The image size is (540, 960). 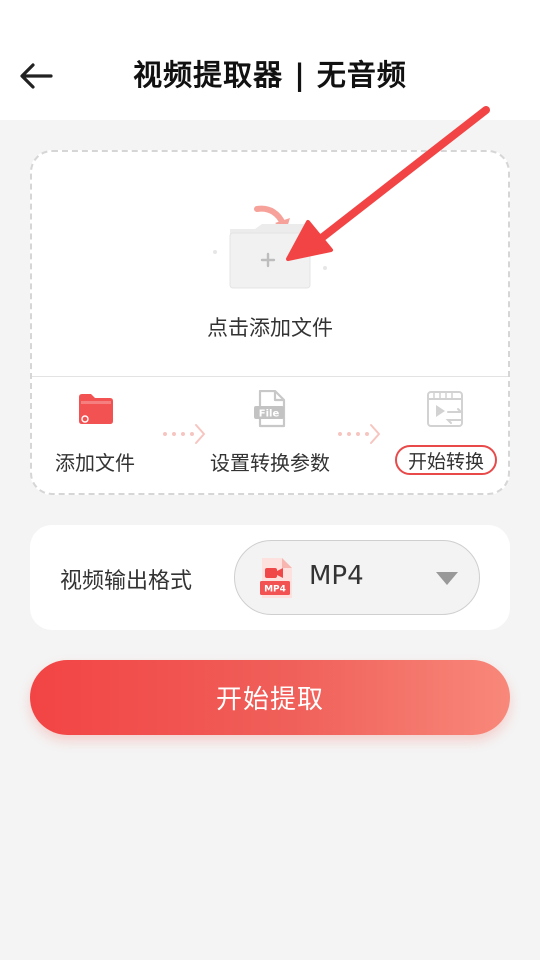 What do you see at coordinates (270, 436) in the screenshot?
I see `steps-row: 添加文件 File 设置转换参数 开始转换` at bounding box center [270, 436].